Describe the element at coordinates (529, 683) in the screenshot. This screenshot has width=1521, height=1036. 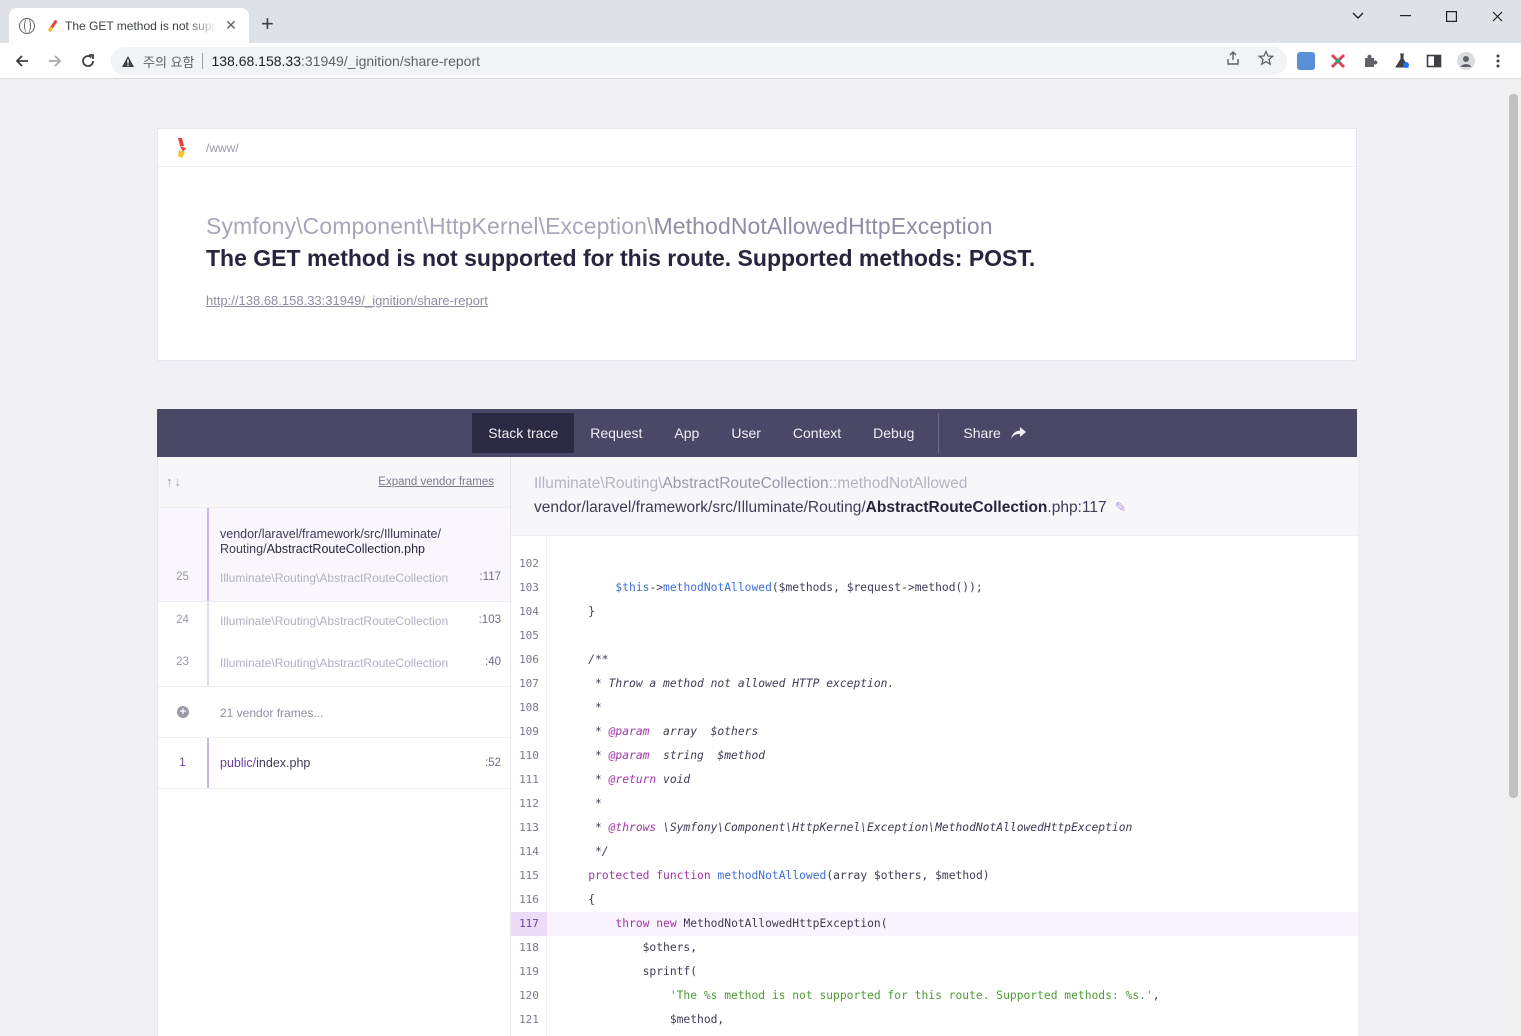
I see `line-number: 107` at that location.